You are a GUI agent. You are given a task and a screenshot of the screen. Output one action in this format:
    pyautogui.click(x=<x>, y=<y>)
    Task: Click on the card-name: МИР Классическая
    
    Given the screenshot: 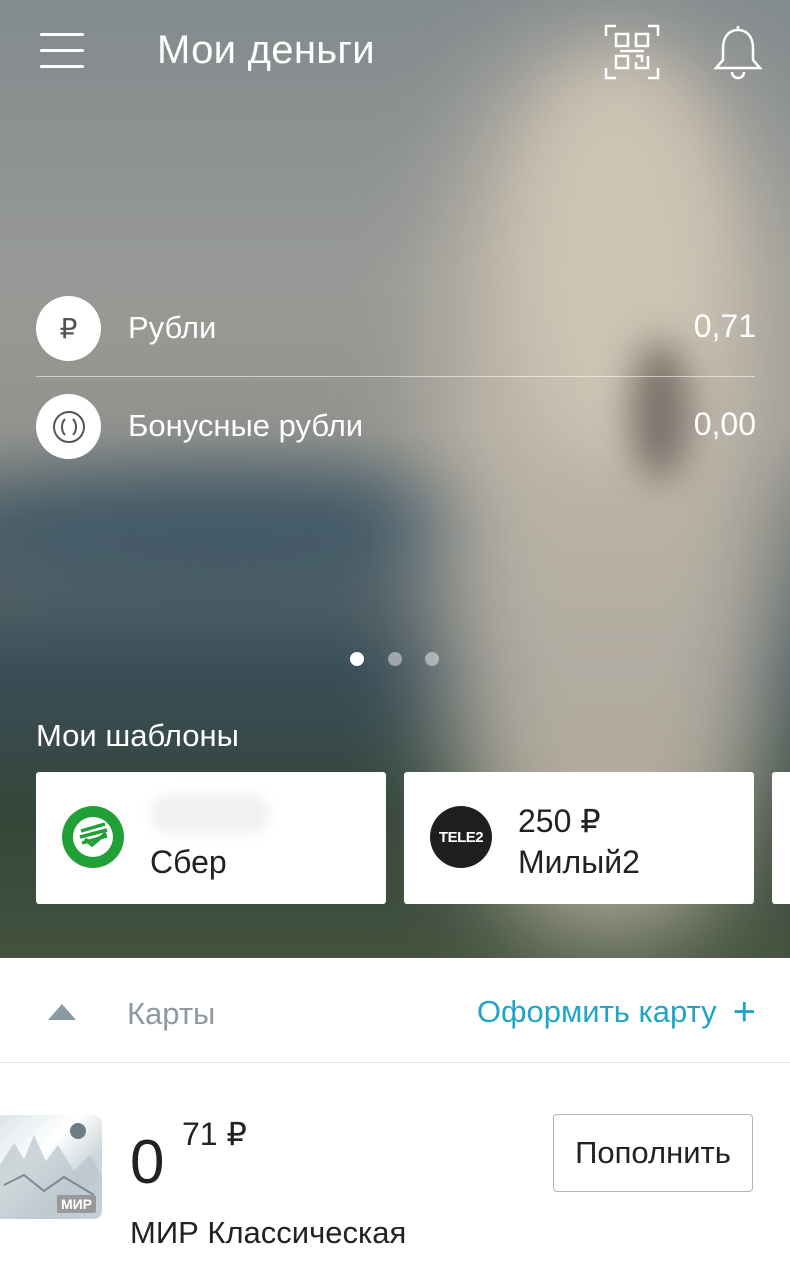 What is the action you would take?
    pyautogui.click(x=268, y=1232)
    